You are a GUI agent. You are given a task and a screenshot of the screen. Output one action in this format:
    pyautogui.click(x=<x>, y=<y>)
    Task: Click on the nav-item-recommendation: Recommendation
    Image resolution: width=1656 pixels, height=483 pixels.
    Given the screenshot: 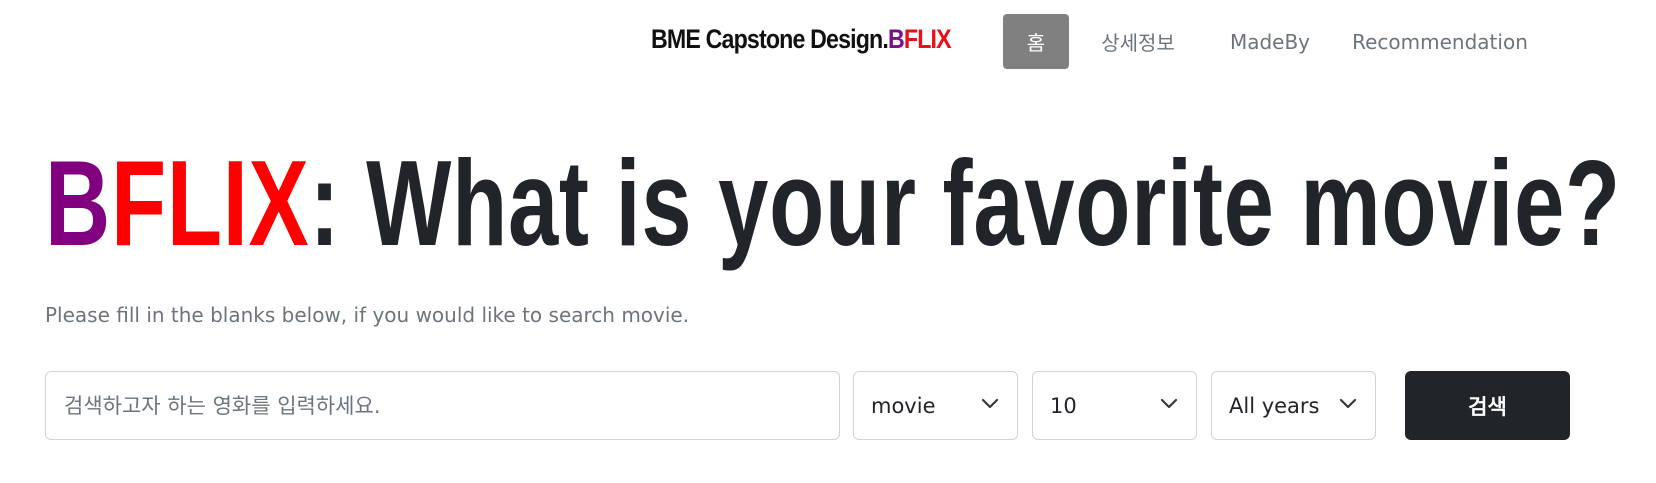 What is the action you would take?
    pyautogui.click(x=1440, y=41)
    